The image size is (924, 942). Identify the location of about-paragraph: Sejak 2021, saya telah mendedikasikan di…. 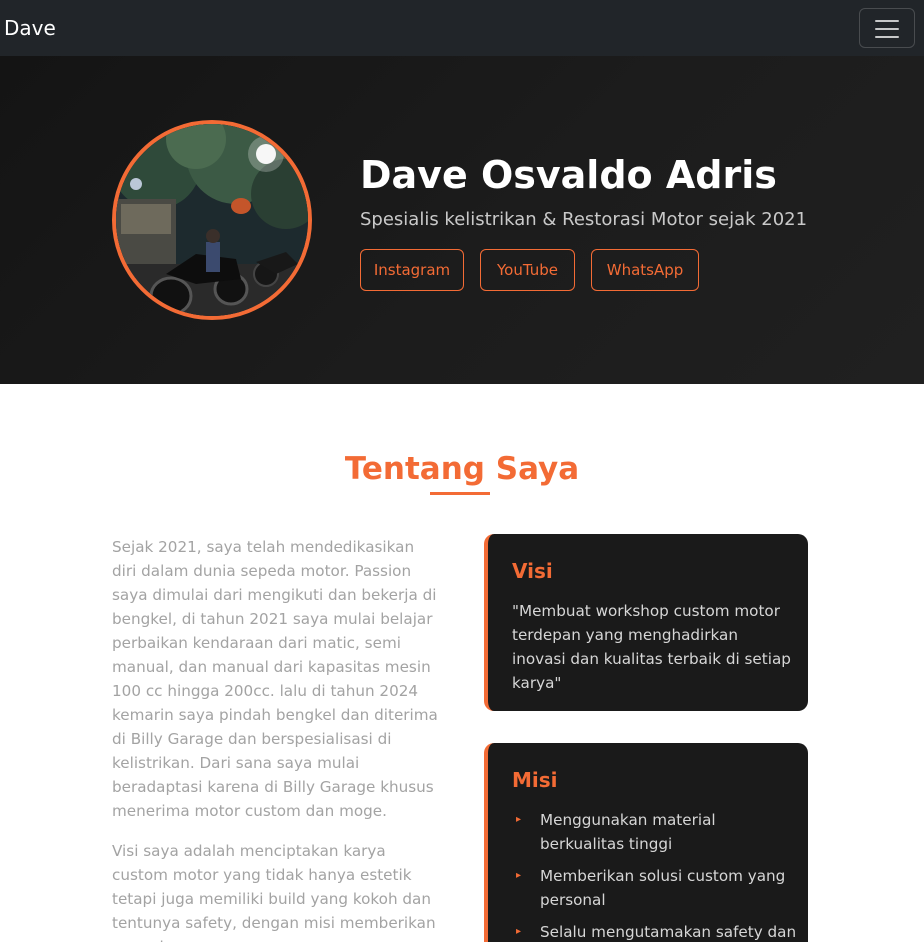
(275, 679).